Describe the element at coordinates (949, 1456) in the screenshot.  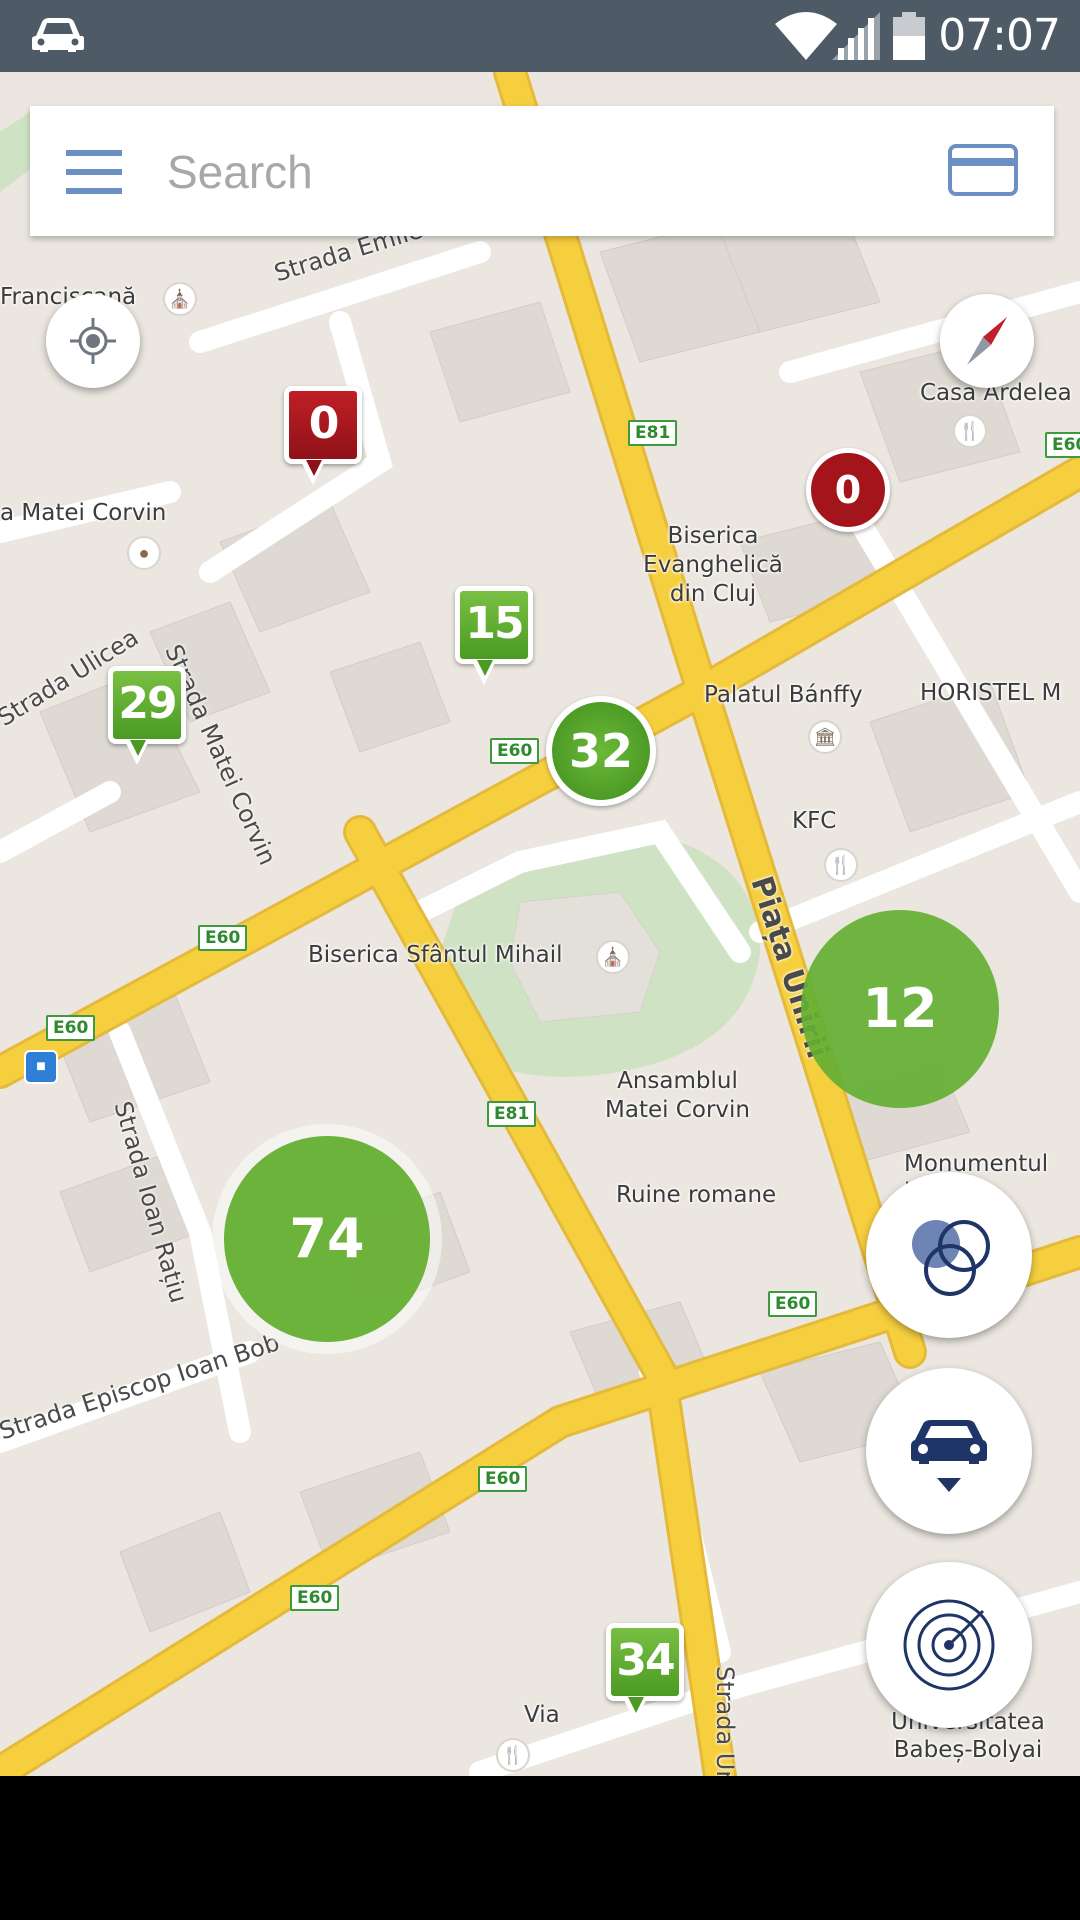
I see `car-dropdown-icon` at that location.